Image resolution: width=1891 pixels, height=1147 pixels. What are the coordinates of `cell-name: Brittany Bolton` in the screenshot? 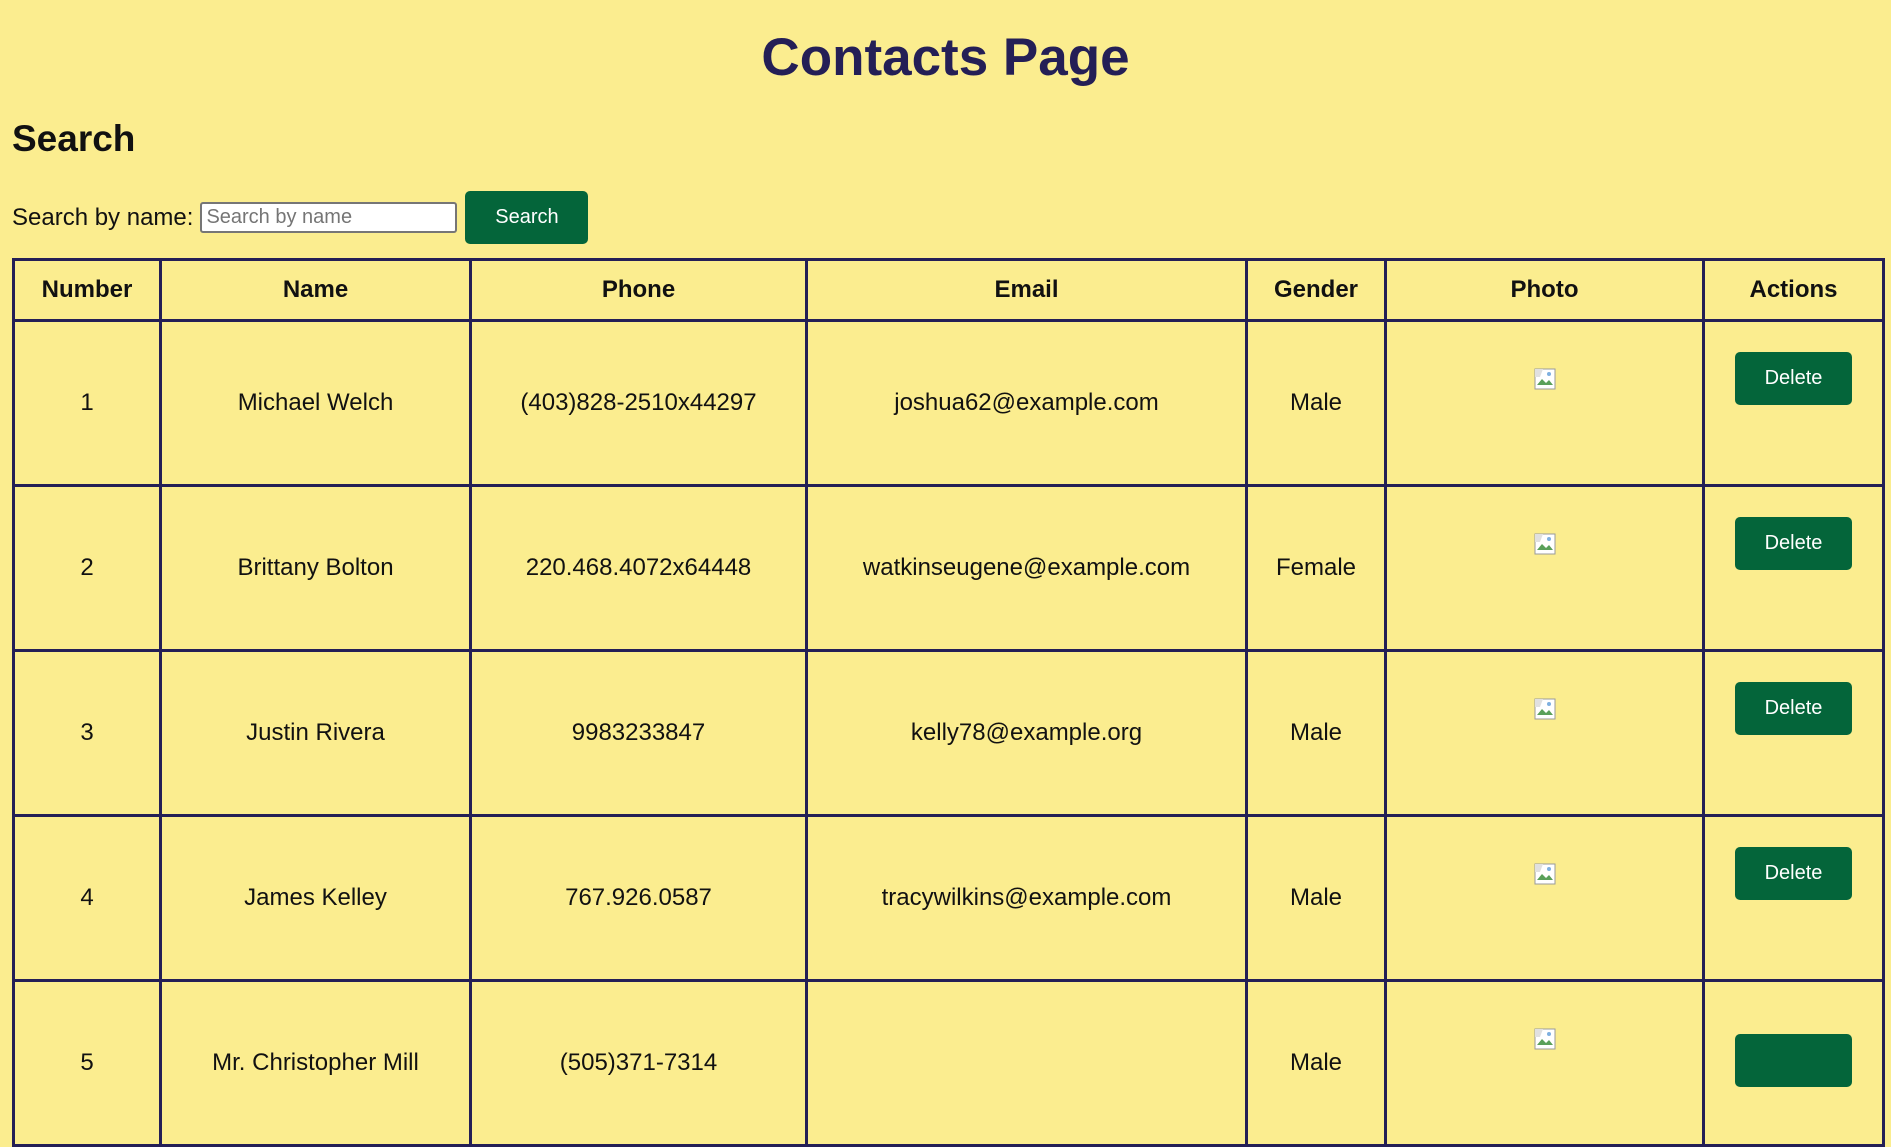 It's located at (315, 568).